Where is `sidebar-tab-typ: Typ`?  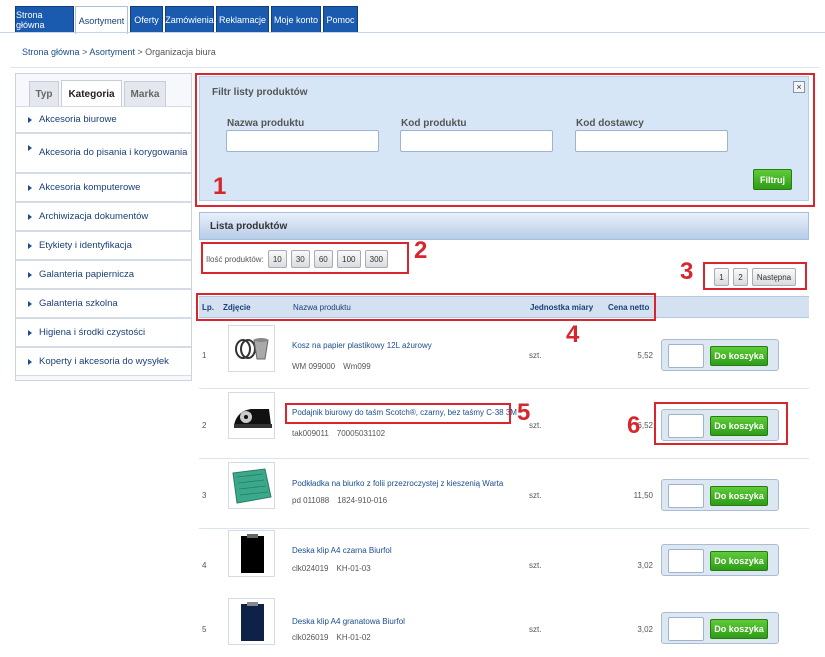
sidebar-tab-typ: Typ is located at coordinates (44, 94).